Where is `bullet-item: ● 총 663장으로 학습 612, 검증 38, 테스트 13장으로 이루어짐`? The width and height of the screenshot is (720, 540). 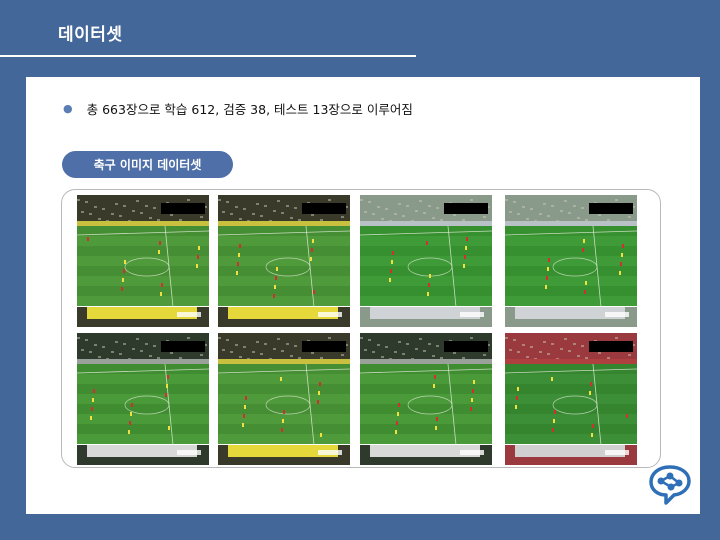
bullet-item: ● 총 663장으로 학습 612, 검증 38, 테스트 13장으로 이루어짐 is located at coordinates (238, 108).